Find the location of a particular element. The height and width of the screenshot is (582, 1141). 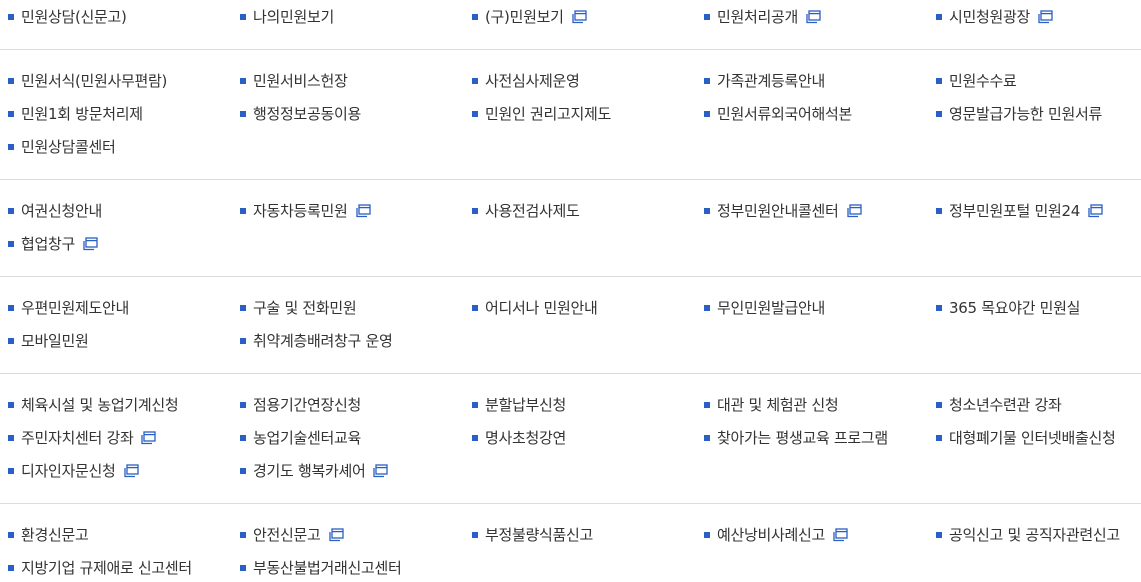

menu-link: 시민청원광장 is located at coordinates (1034, 16).